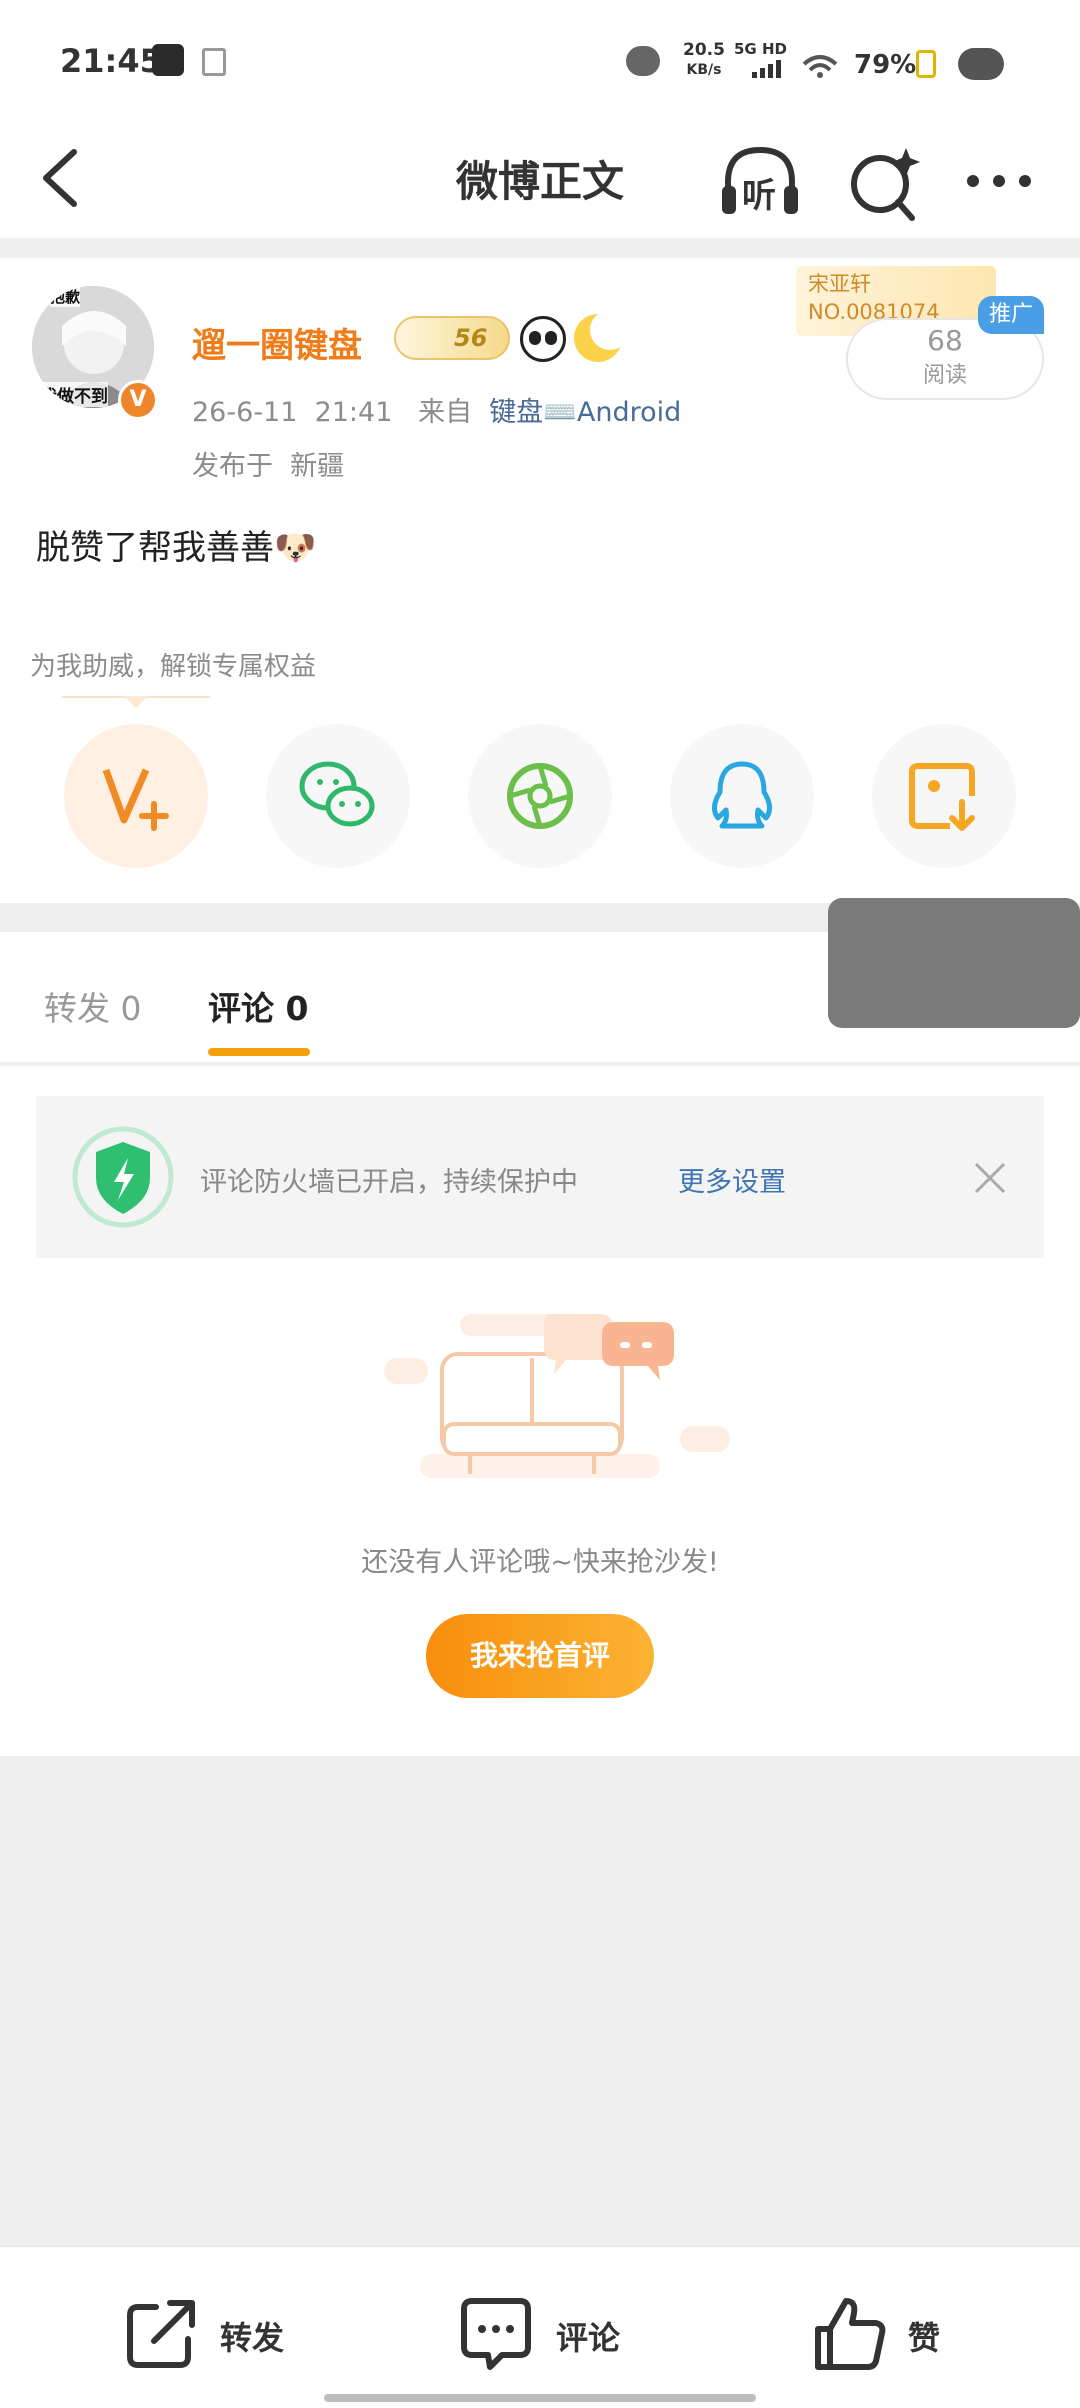  What do you see at coordinates (317, 466) in the screenshot?
I see `location-value: 新疆` at bounding box center [317, 466].